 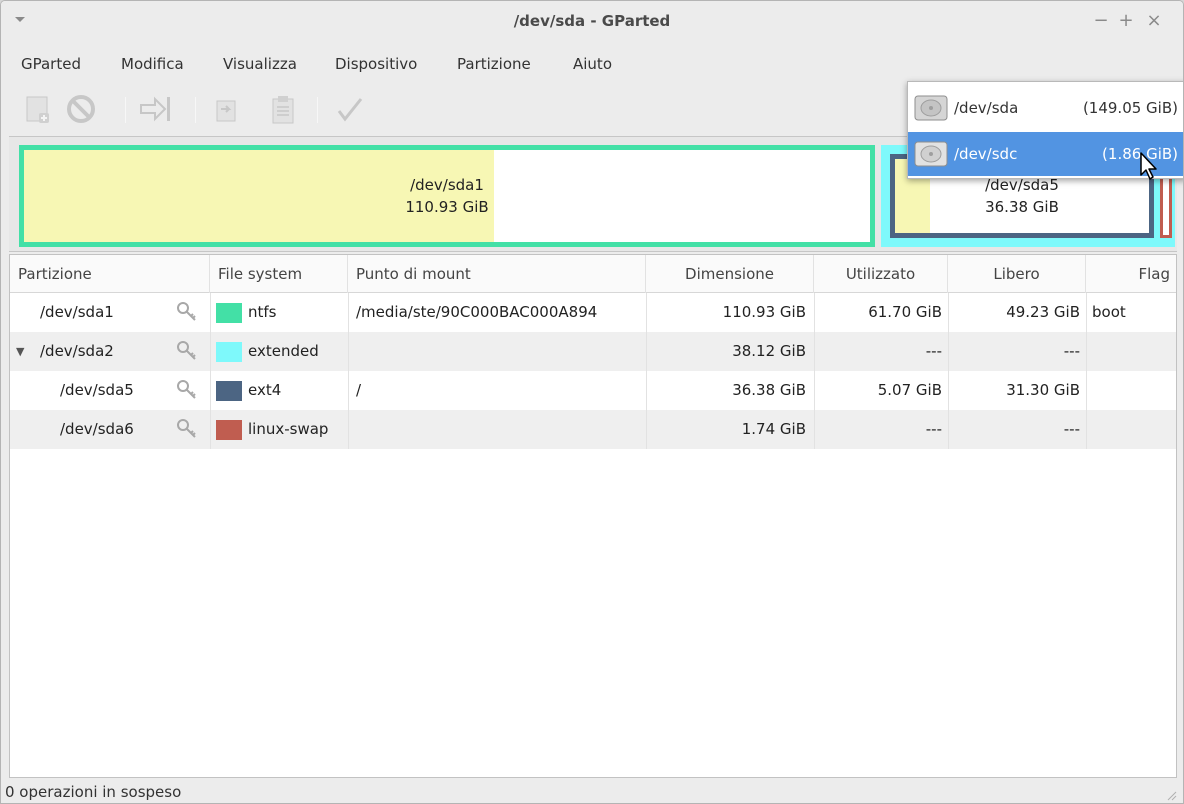 I want to click on header-size: Dimensione, so click(x=730, y=274).